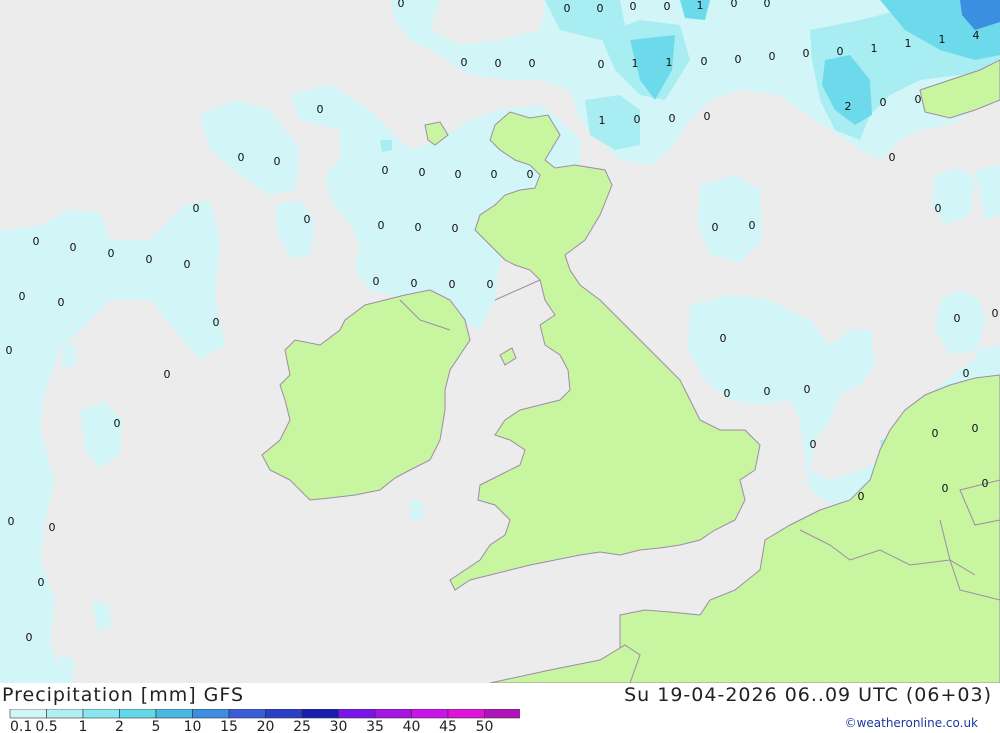  Describe the element at coordinates (21, 726) in the screenshot. I see `legend-label: 0.1` at that location.